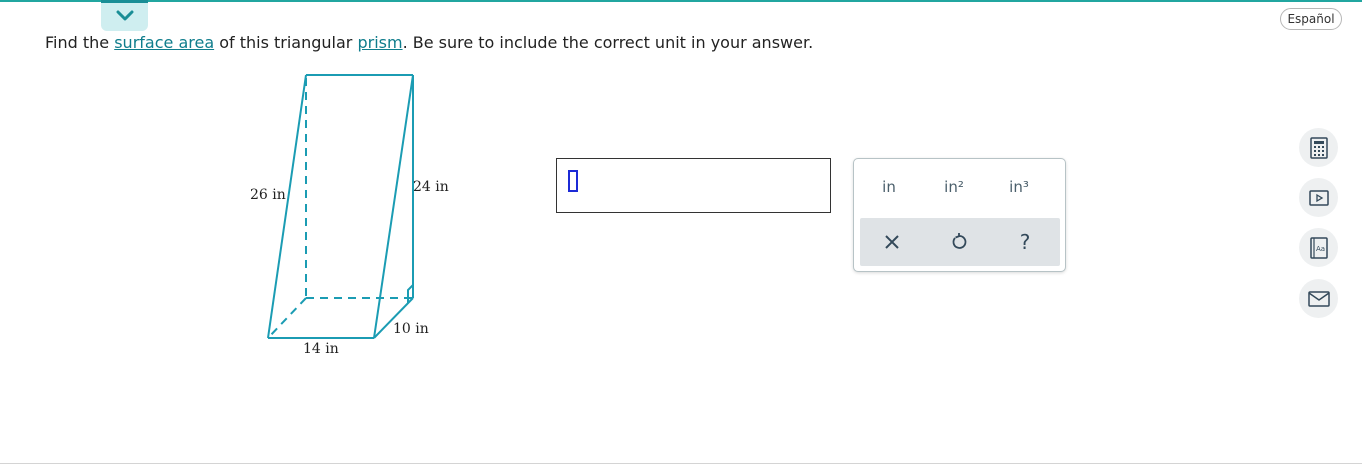  I want to click on palette-action-bar: ?, so click(960, 242).